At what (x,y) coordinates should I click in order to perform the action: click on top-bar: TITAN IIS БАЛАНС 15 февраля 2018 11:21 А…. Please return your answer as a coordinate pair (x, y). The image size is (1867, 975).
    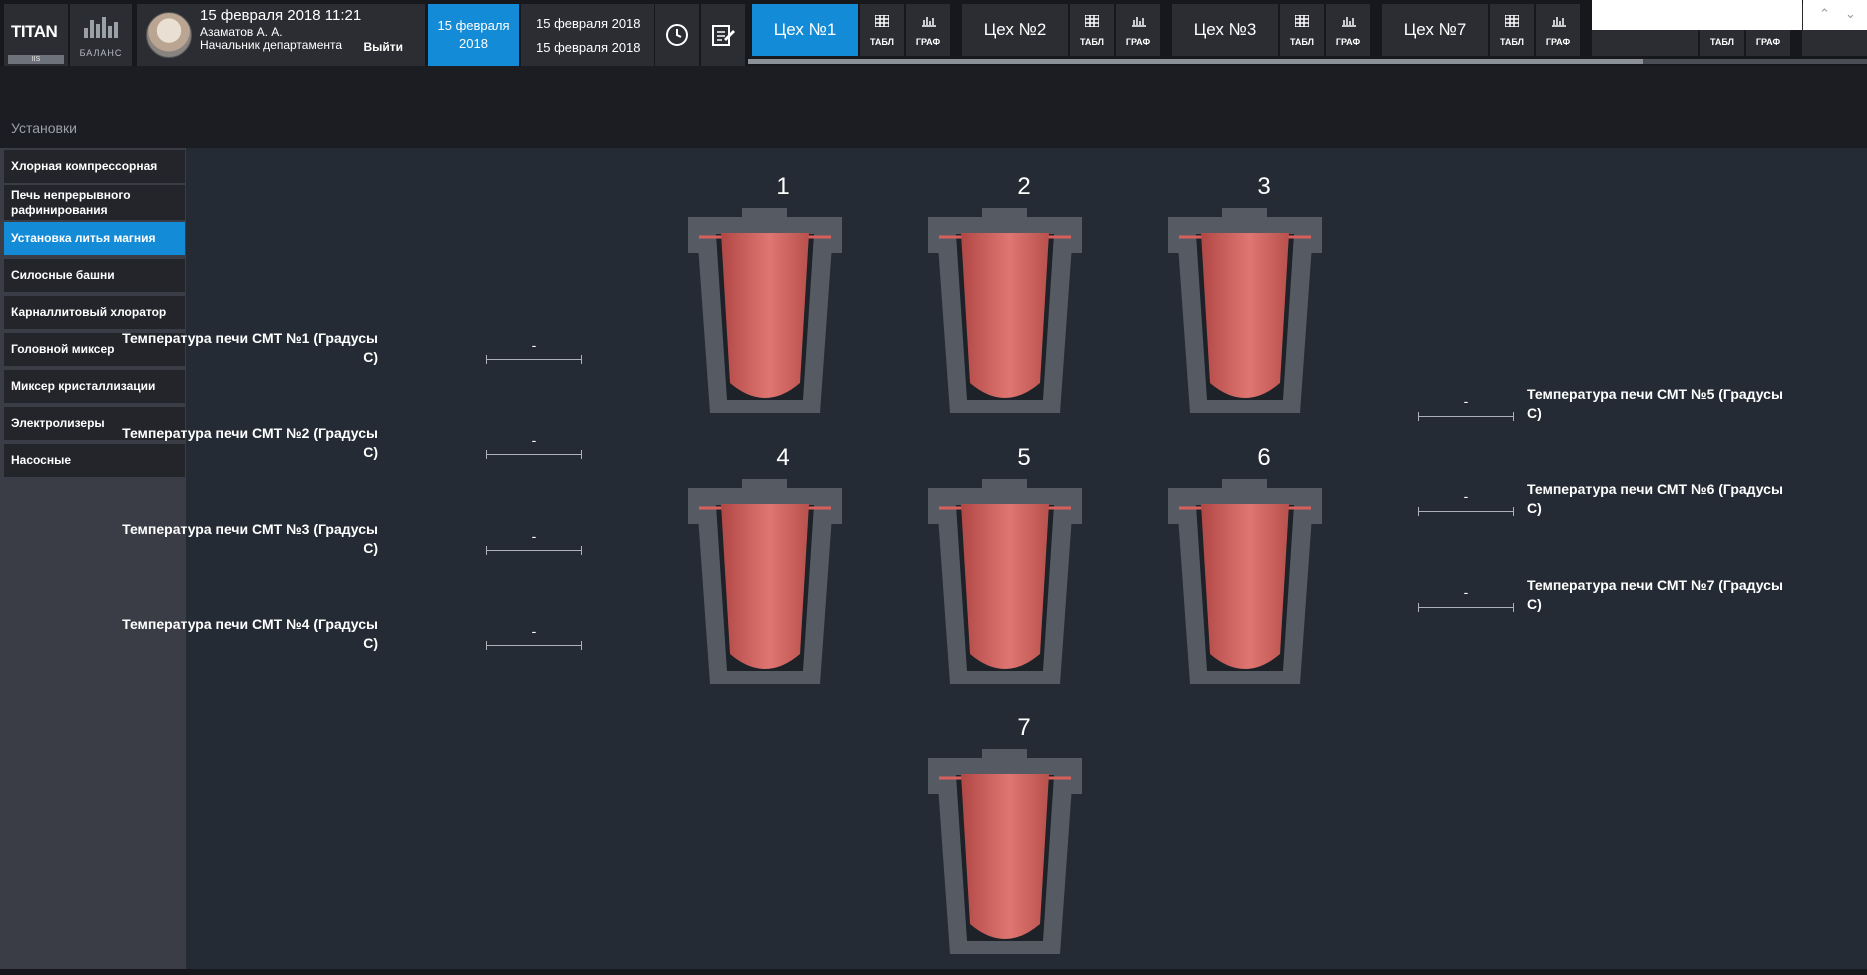
    Looking at the image, I should click on (933, 33).